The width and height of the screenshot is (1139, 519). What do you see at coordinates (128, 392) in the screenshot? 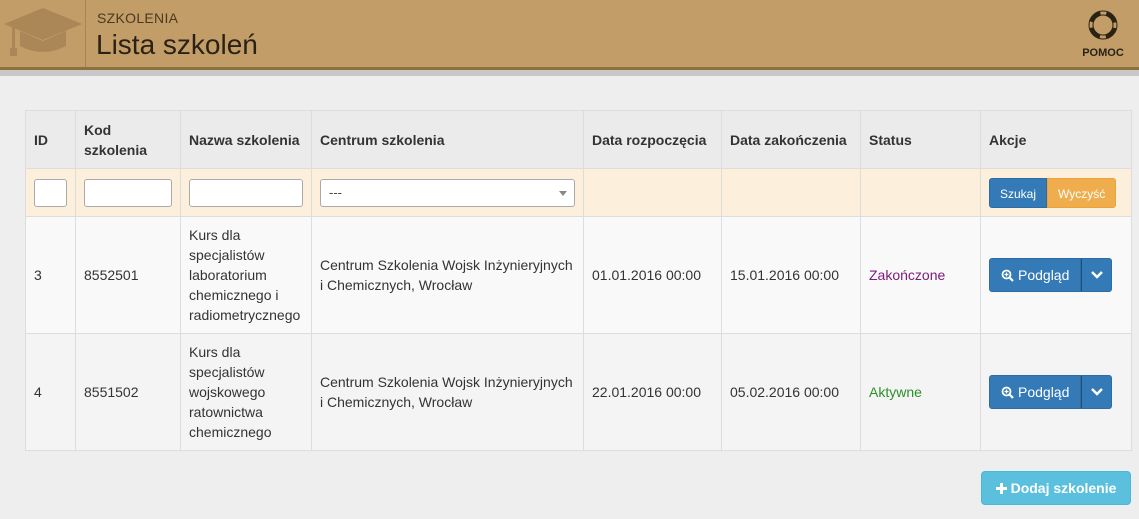
I see `cell-code: 8551502` at bounding box center [128, 392].